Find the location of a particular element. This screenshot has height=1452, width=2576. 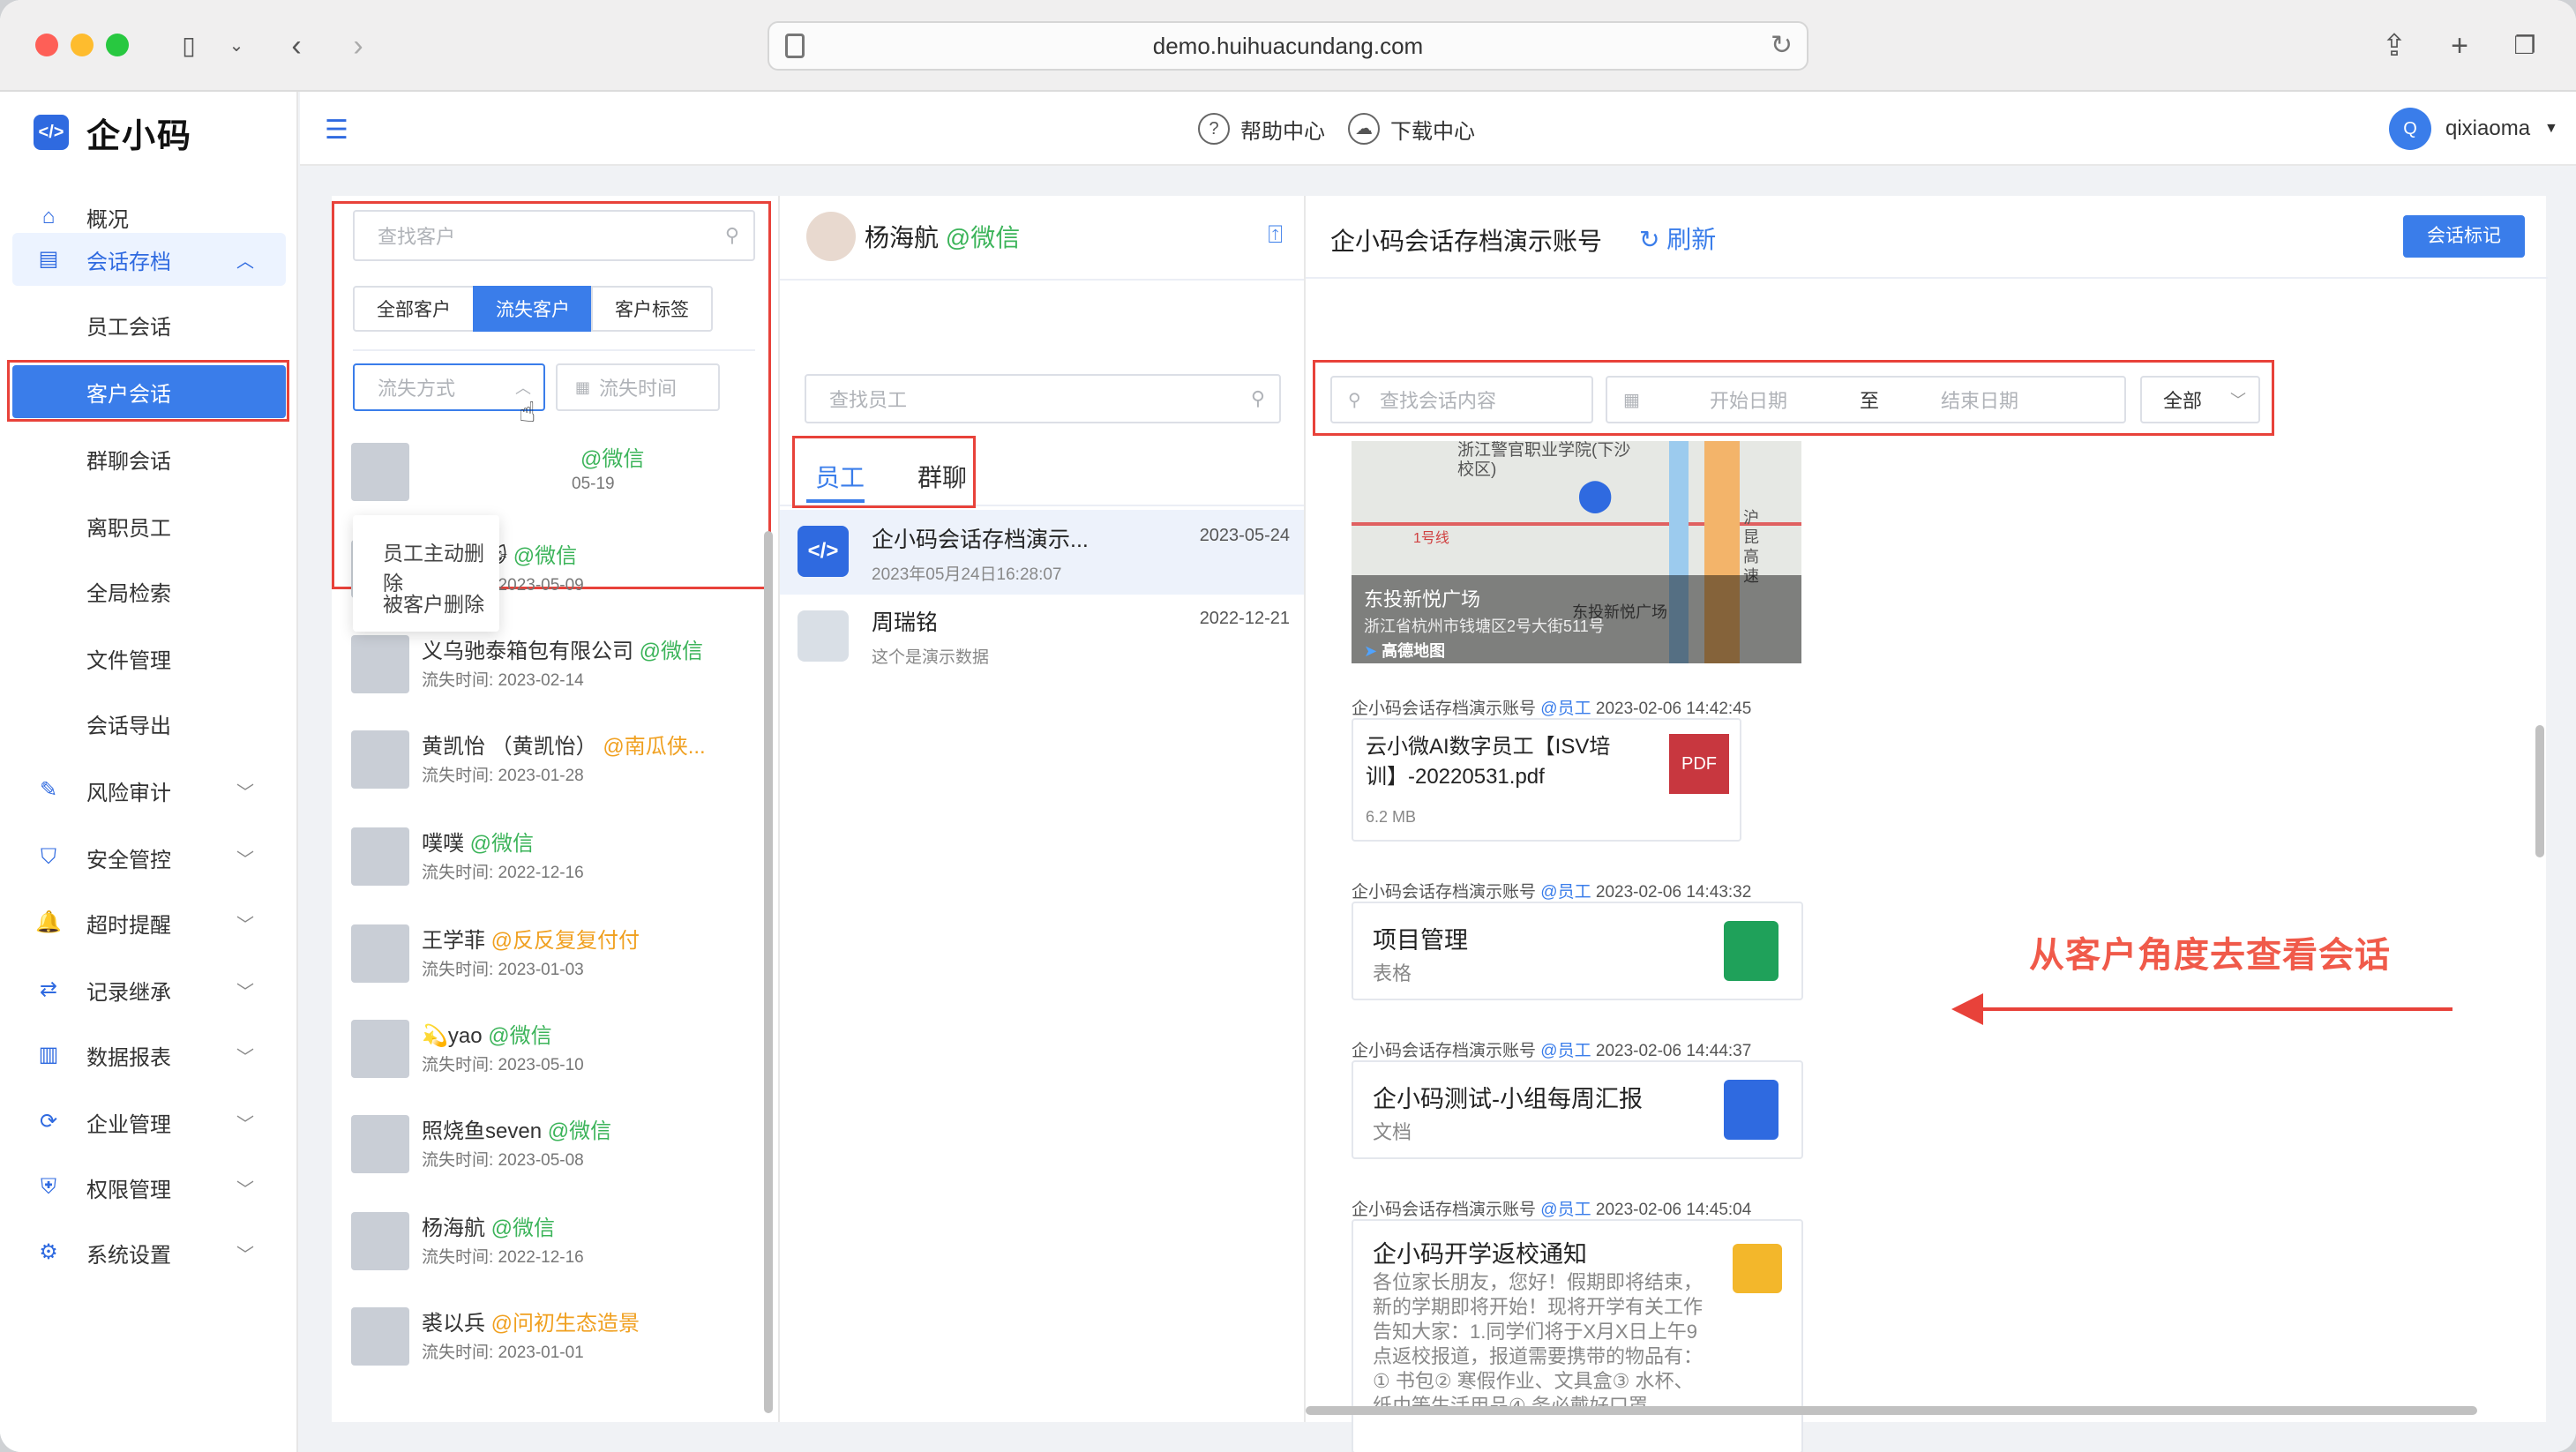

back-icon: ‹ is located at coordinates (296, 46).